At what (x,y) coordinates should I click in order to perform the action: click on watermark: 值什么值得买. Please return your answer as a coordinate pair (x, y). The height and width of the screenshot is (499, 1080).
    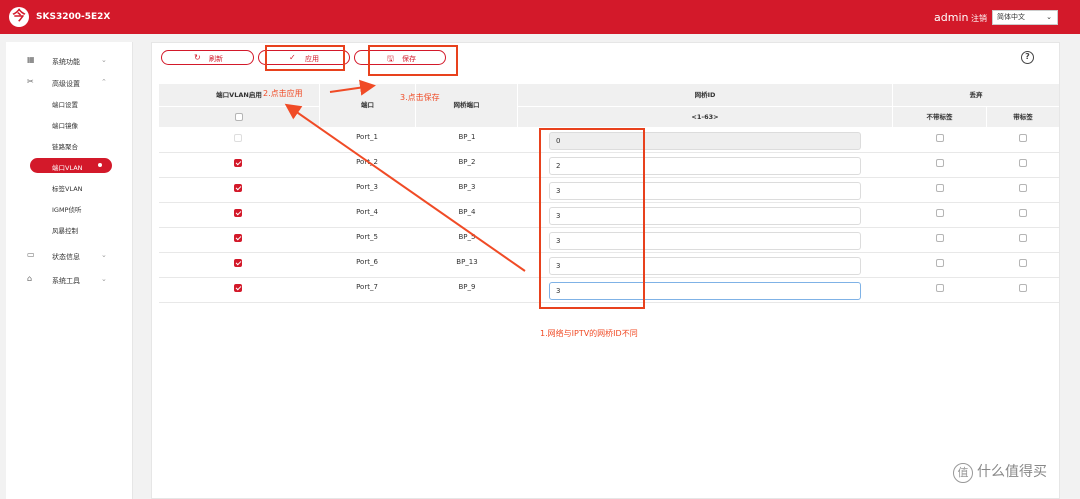
    Looking at the image, I should click on (1000, 472).